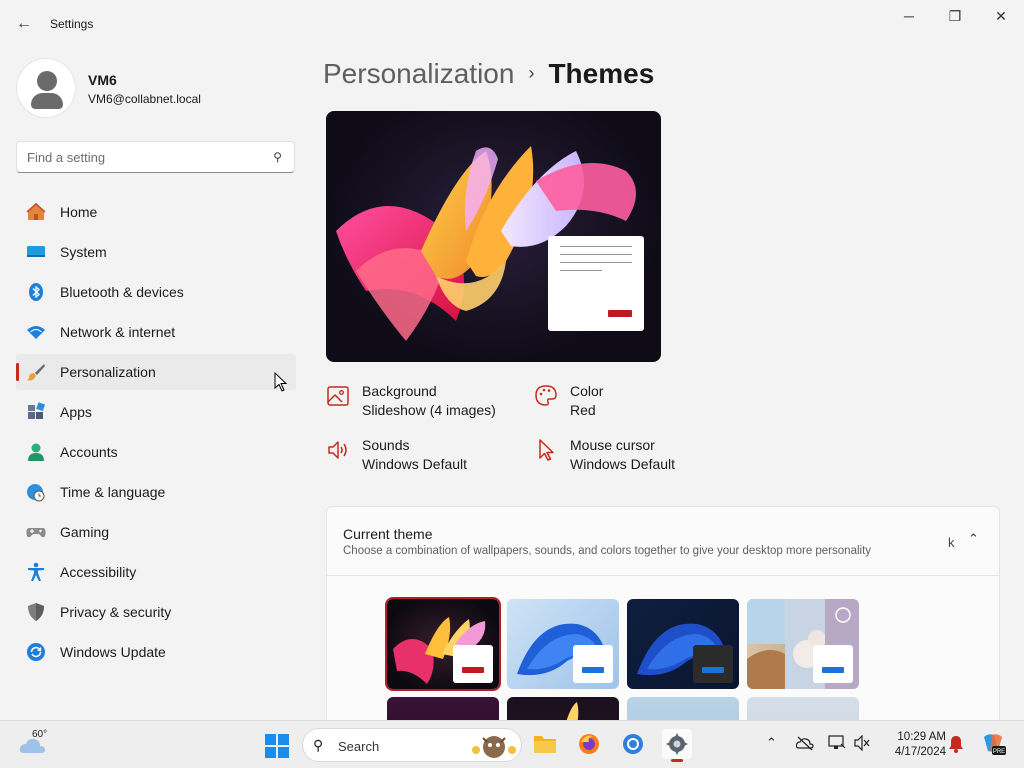 Image resolution: width=1024 pixels, height=768 pixels. Describe the element at coordinates (108, 372) in the screenshot. I see `sidebar-item-label: Personalization` at that location.